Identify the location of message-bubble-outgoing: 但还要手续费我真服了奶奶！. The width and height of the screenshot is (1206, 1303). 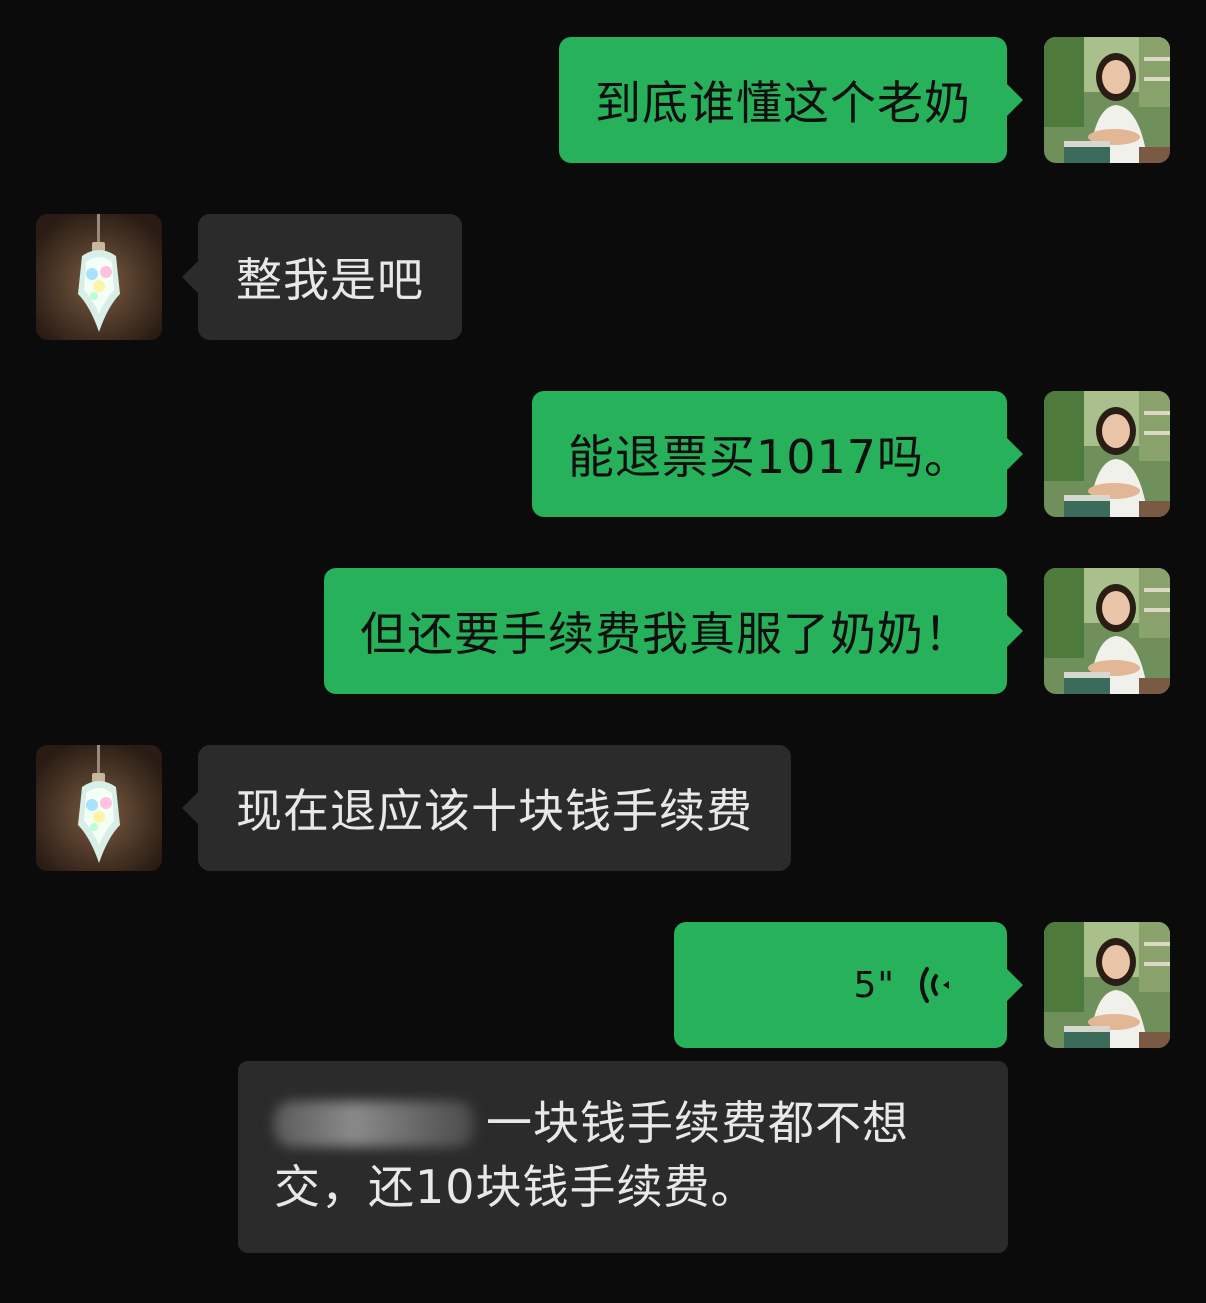
(673, 631).